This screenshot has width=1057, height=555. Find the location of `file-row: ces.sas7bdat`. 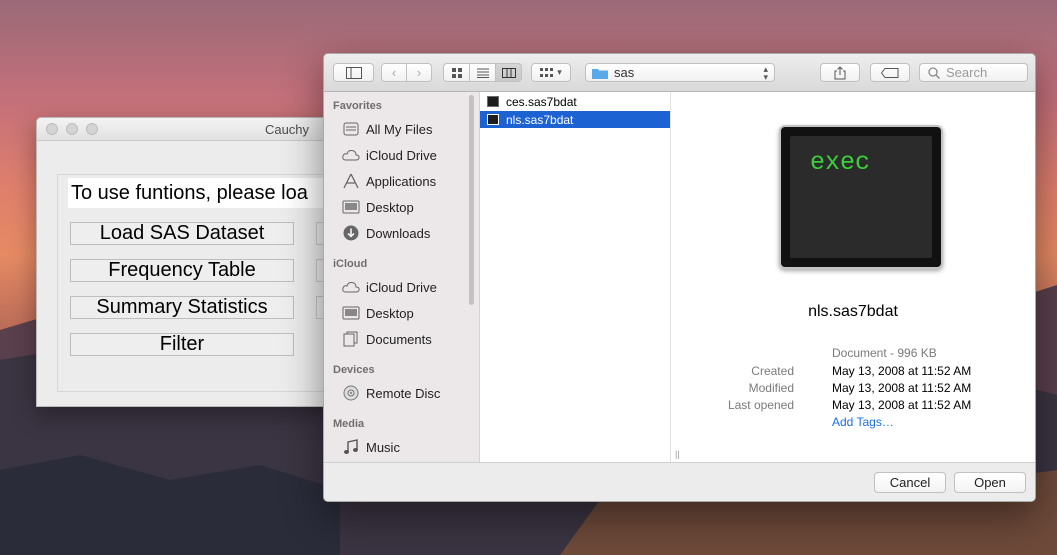

file-row: ces.sas7bdat is located at coordinates (575, 101).